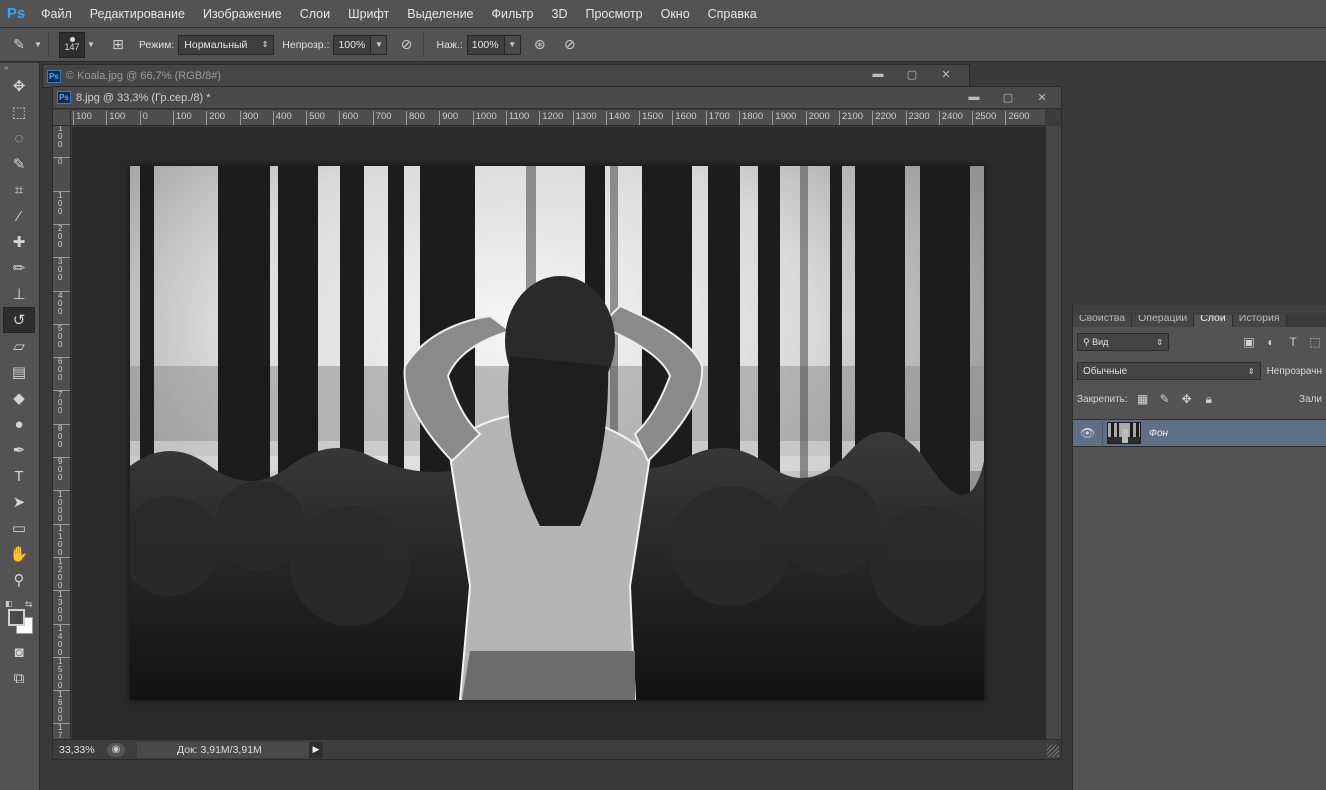  What do you see at coordinates (19, 190) in the screenshot?
I see `crop-tool-icon: ⌗` at bounding box center [19, 190].